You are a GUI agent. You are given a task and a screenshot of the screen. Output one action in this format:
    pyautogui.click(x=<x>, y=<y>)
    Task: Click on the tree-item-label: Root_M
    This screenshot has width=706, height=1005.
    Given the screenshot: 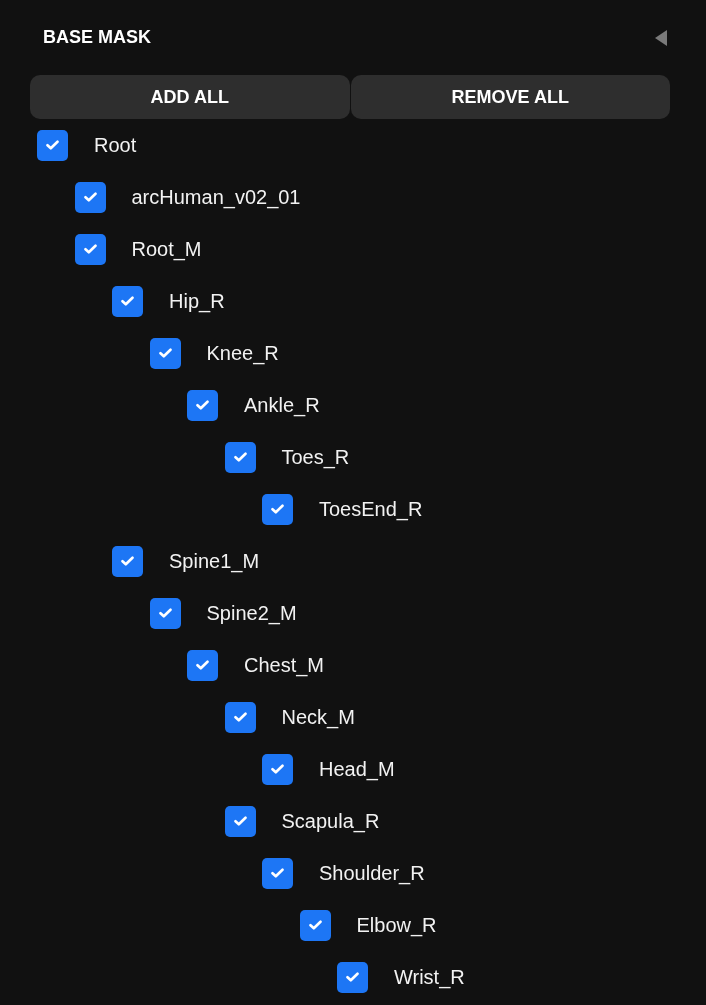 What is the action you would take?
    pyautogui.click(x=166, y=249)
    